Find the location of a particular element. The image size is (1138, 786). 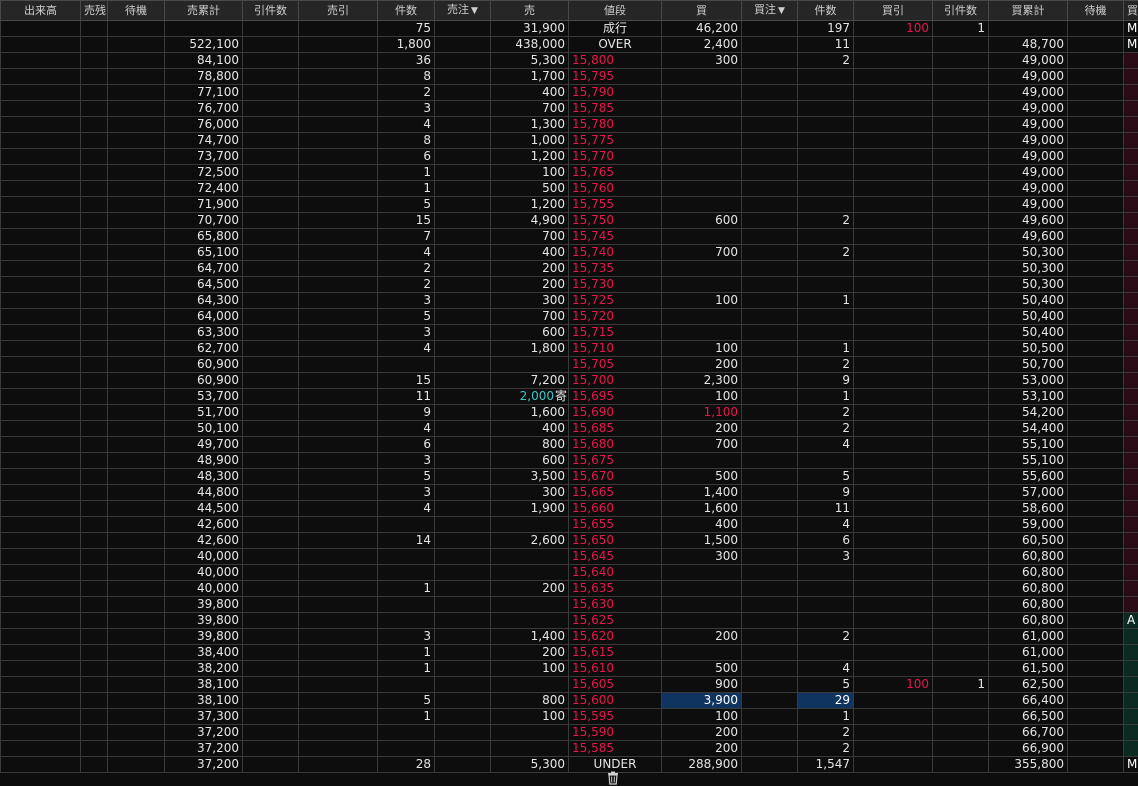

order-book-row: 60,900 15,705 200 2 50,700 is located at coordinates (569, 364).